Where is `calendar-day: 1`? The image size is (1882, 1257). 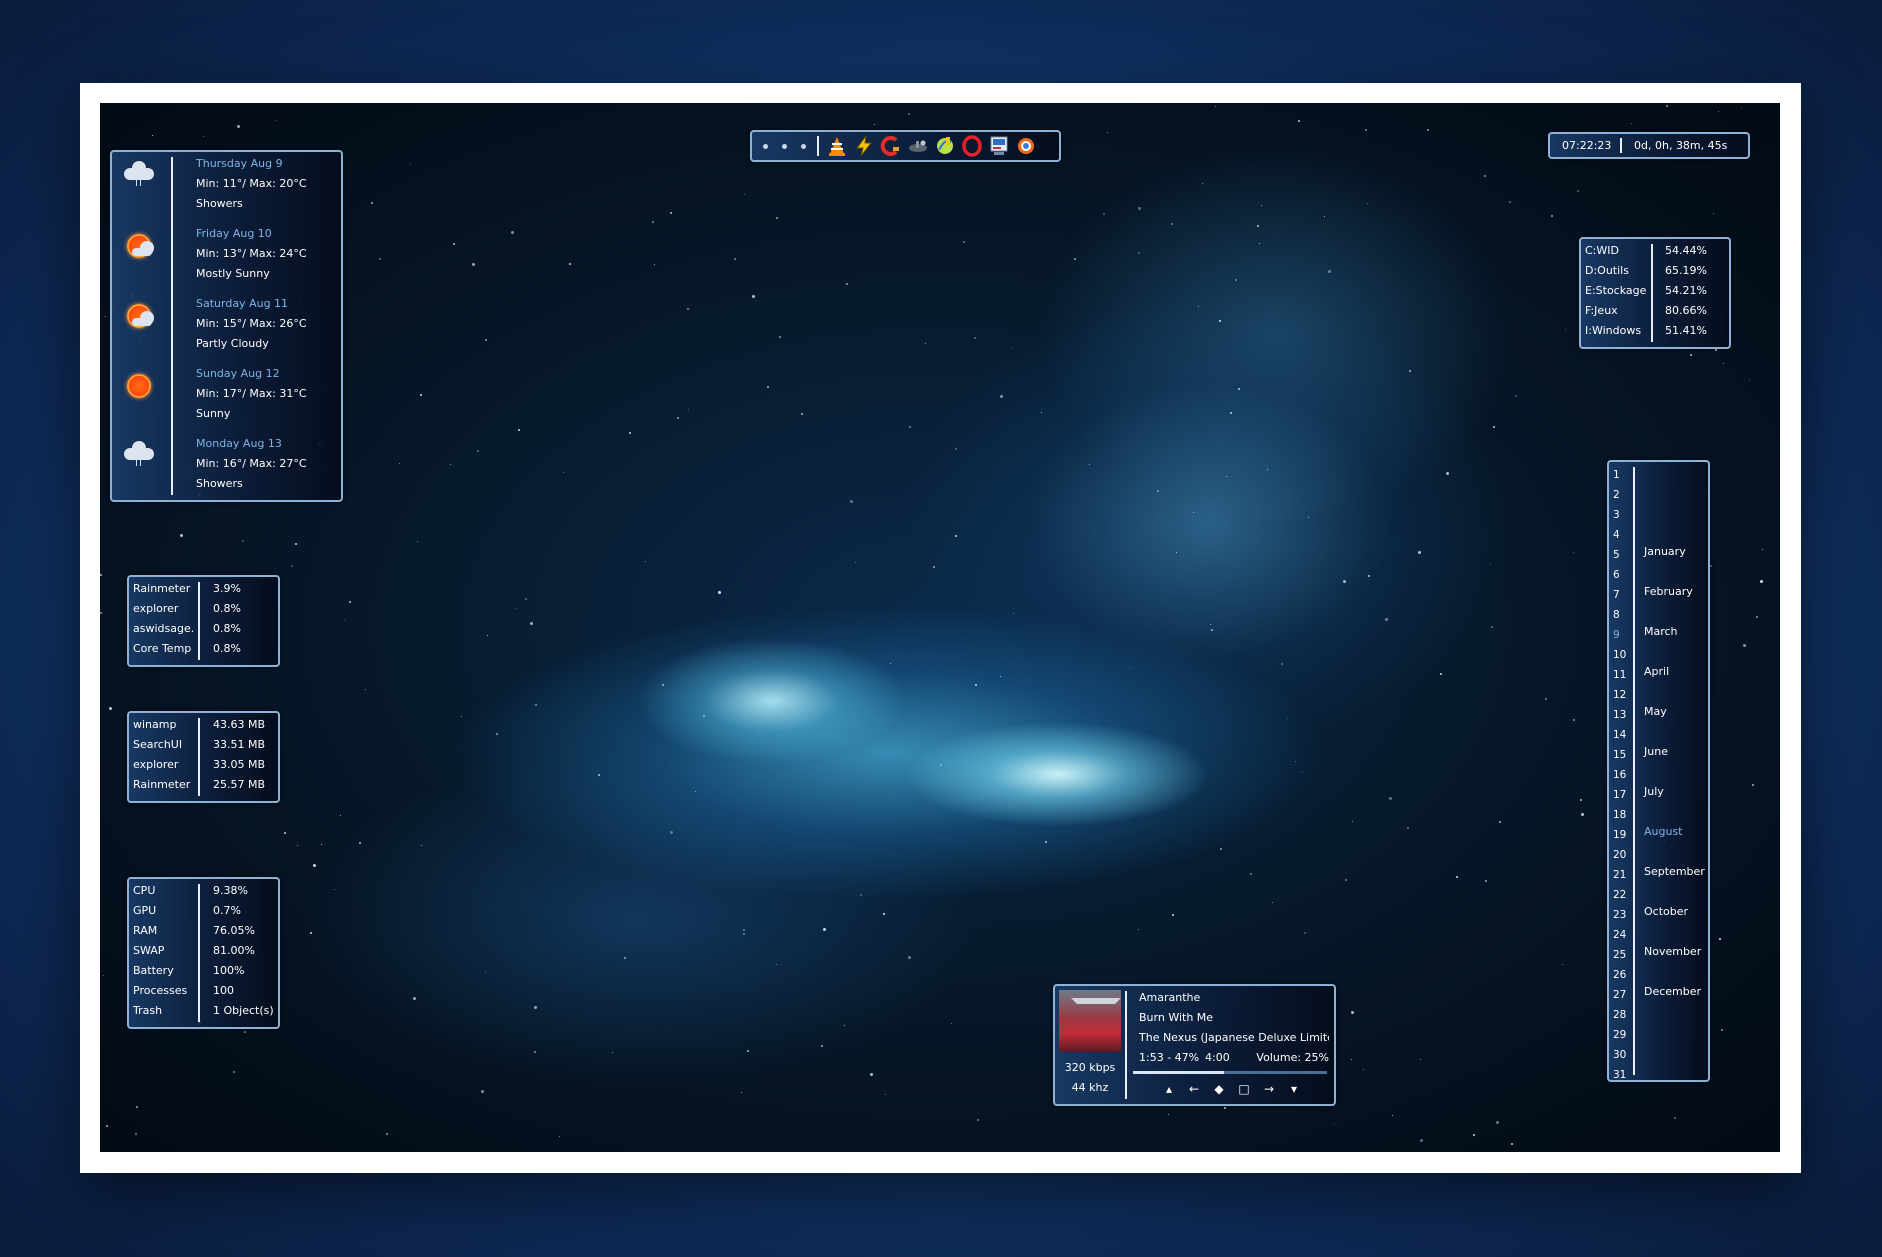
calendar-day: 1 is located at coordinates (1622, 475).